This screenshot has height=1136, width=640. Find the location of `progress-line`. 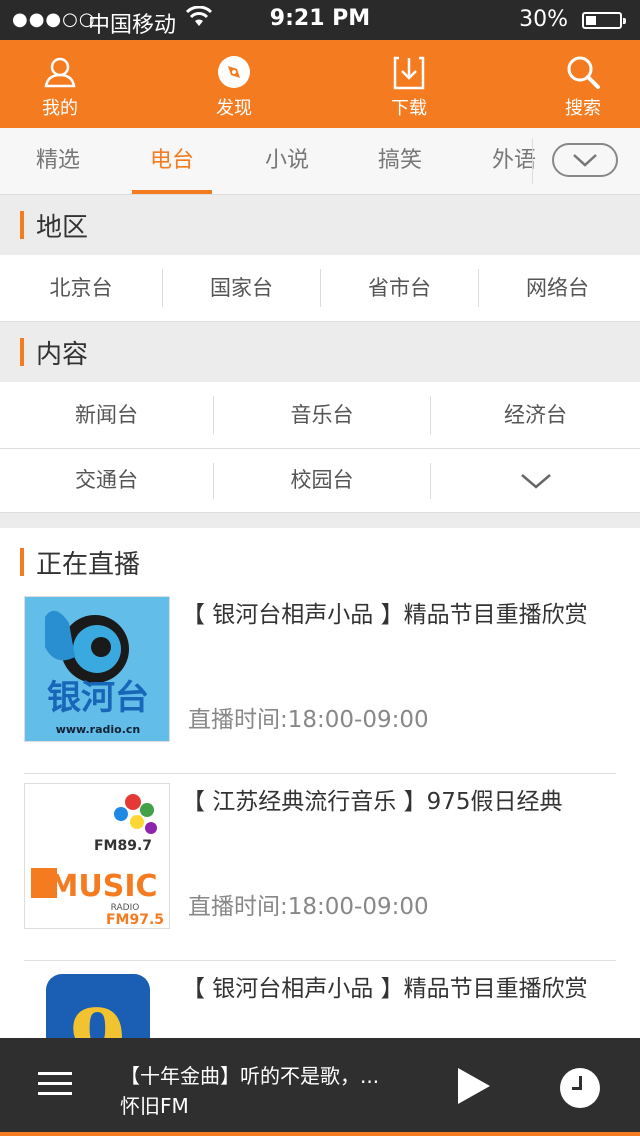

progress-line is located at coordinates (320, 1134).